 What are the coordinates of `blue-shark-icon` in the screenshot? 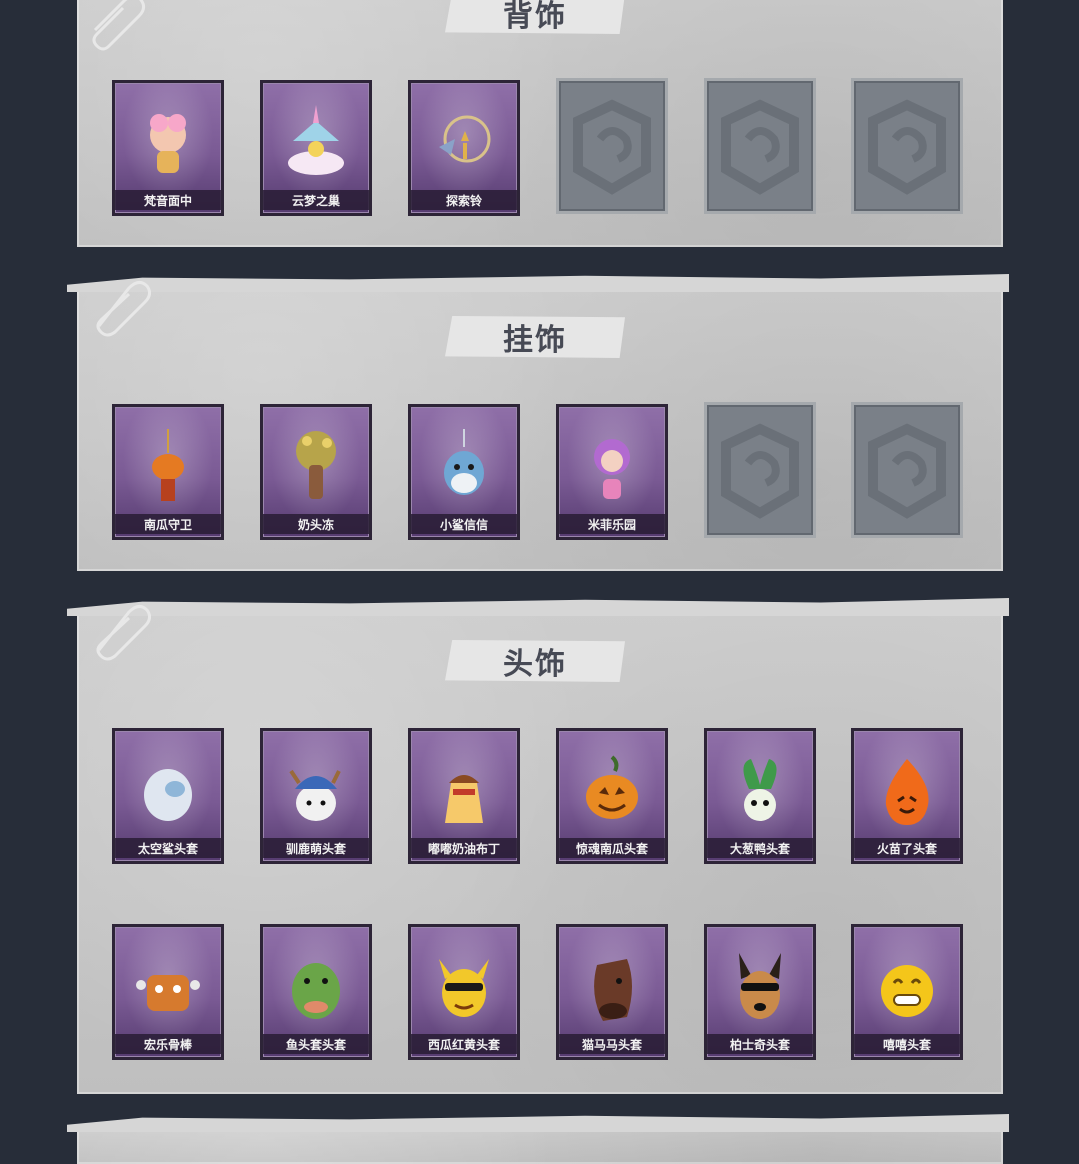 It's located at (464, 462).